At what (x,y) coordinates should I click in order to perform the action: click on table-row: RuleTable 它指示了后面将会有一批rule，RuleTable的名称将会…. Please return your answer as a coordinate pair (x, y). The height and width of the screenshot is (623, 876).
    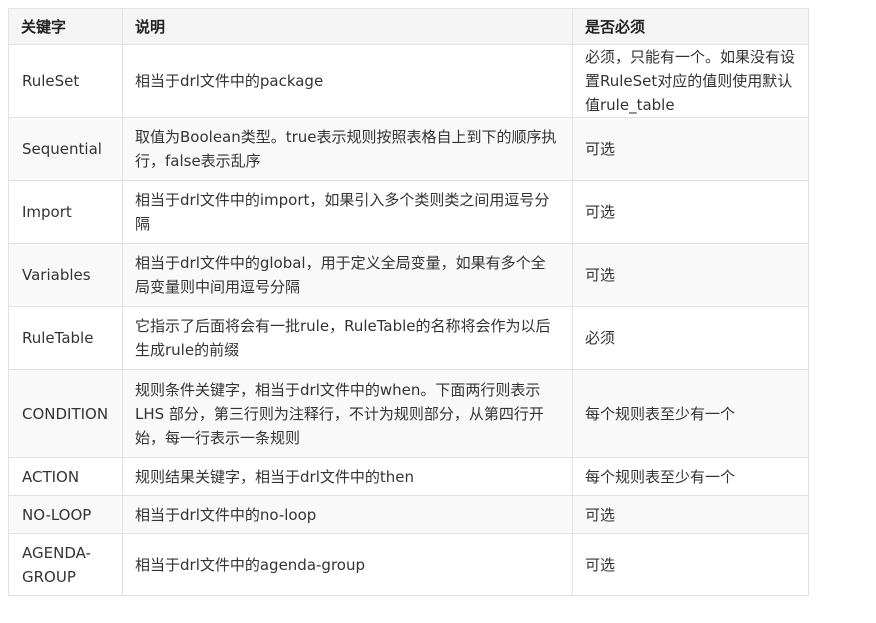
    Looking at the image, I should click on (408, 338).